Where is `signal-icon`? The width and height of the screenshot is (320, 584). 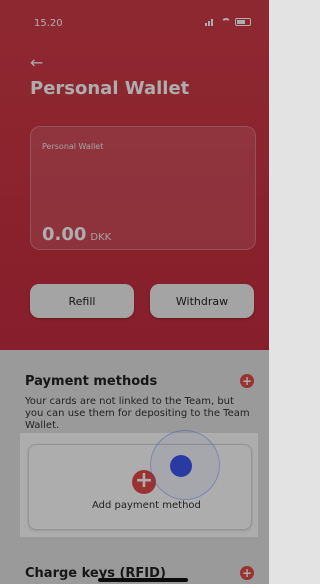 signal-icon is located at coordinates (211, 22).